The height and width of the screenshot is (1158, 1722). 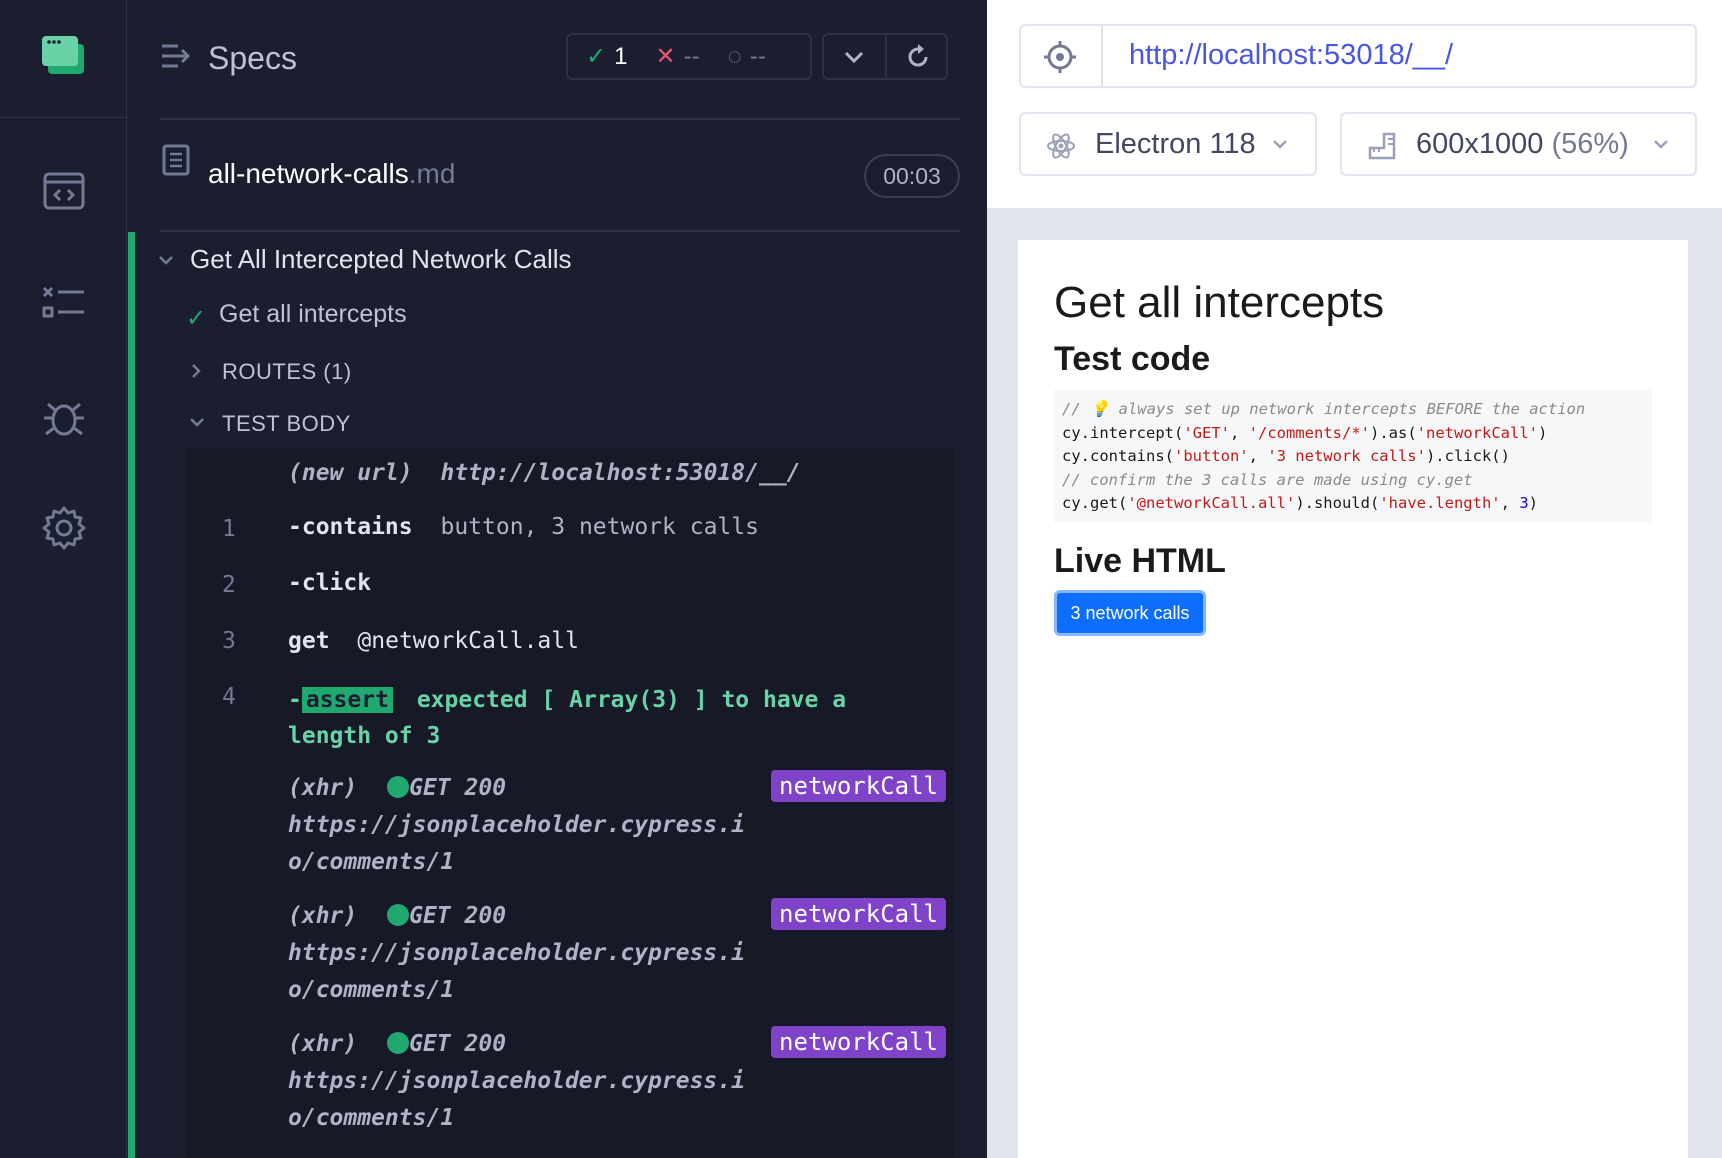 What do you see at coordinates (432, 173) in the screenshot?
I see `spec-extension: .md` at bounding box center [432, 173].